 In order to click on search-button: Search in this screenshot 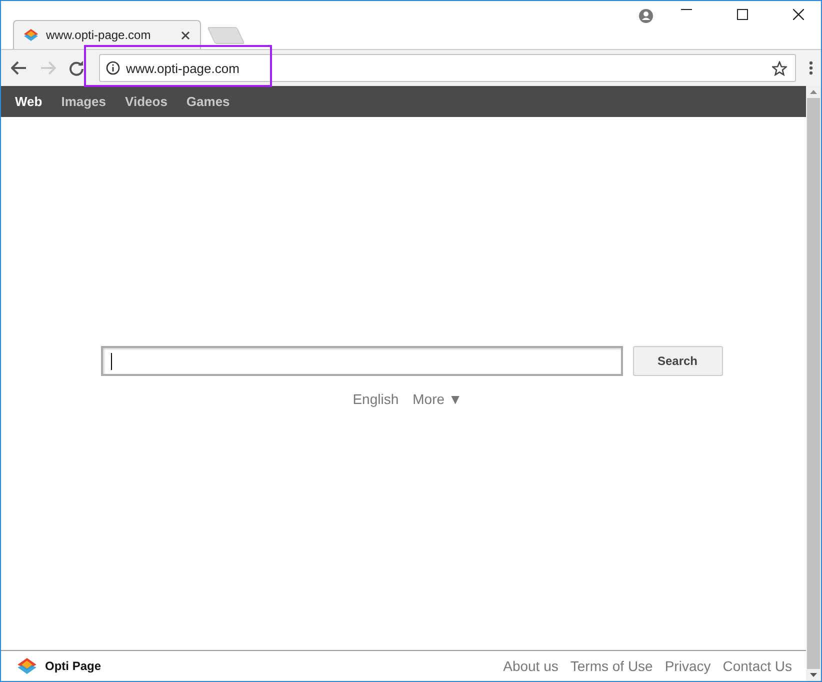, I will do `click(677, 361)`.